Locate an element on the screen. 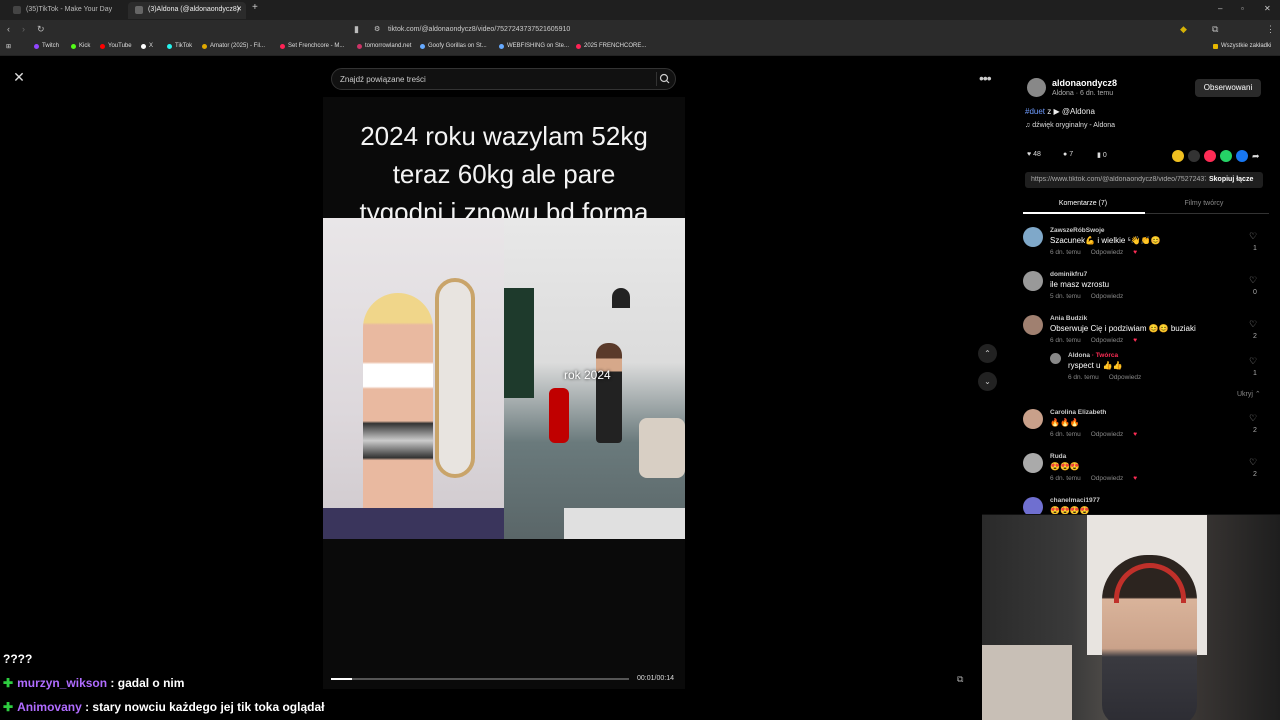 The height and width of the screenshot is (720, 1280). bookmark-tomorrowland: tomorrowland.net is located at coordinates (384, 46).